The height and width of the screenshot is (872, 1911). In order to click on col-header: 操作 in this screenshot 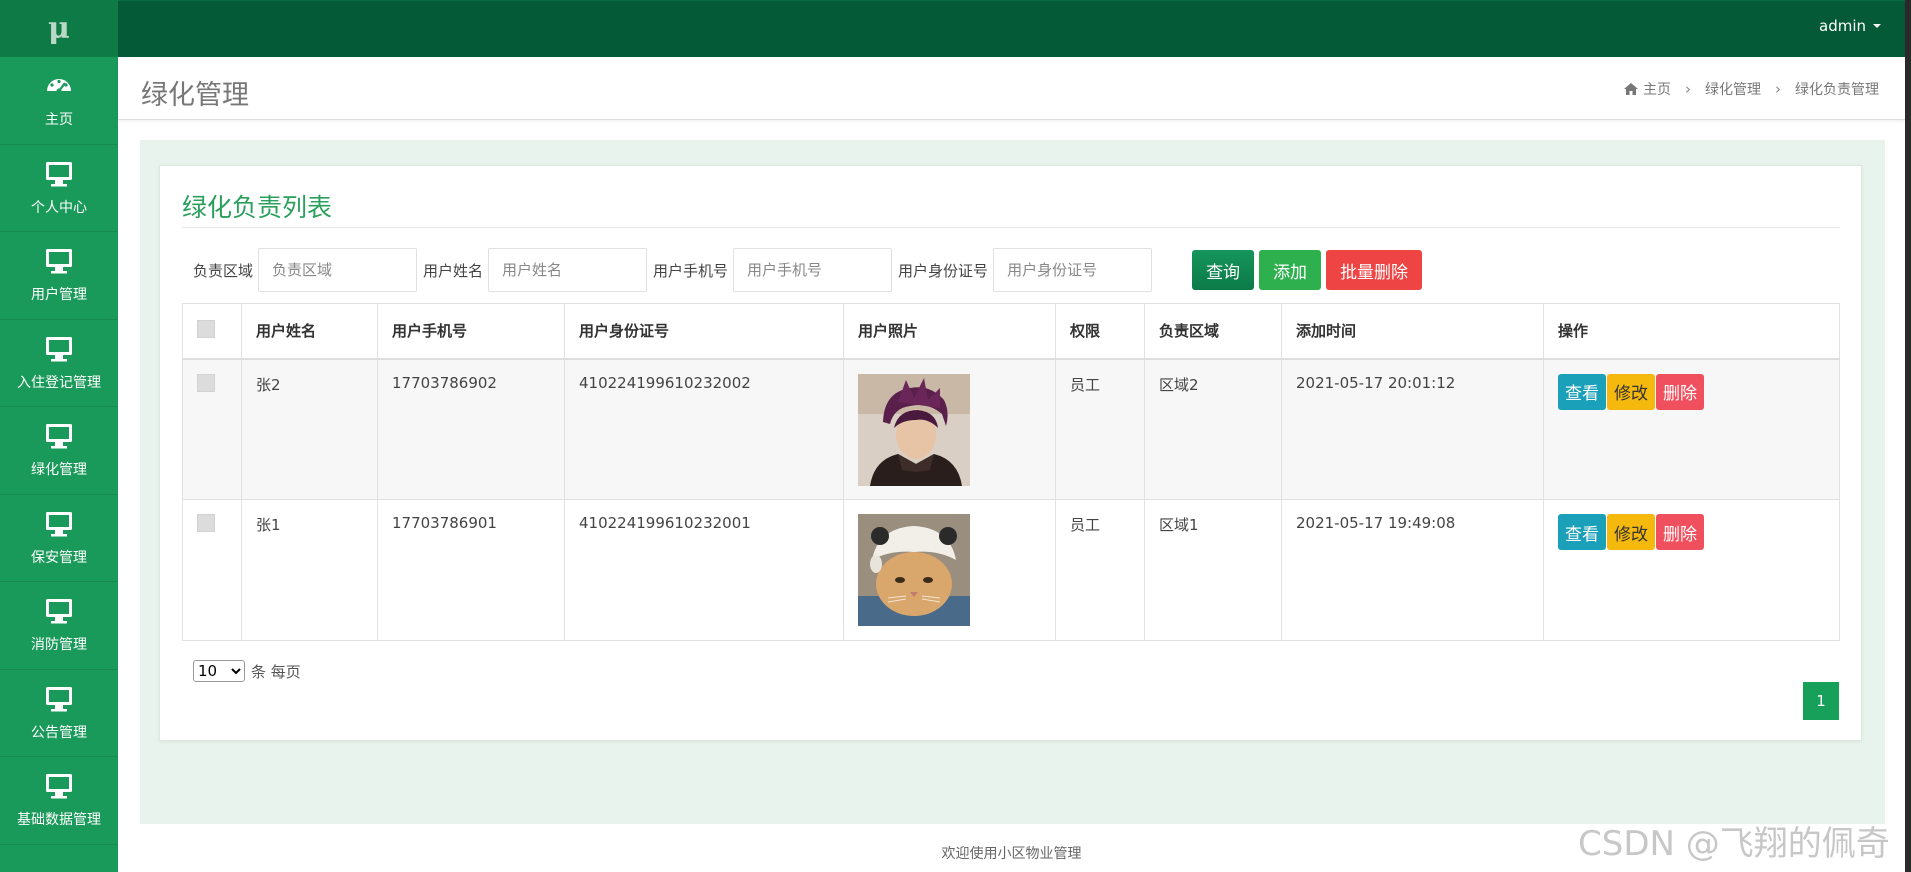, I will do `click(1691, 331)`.